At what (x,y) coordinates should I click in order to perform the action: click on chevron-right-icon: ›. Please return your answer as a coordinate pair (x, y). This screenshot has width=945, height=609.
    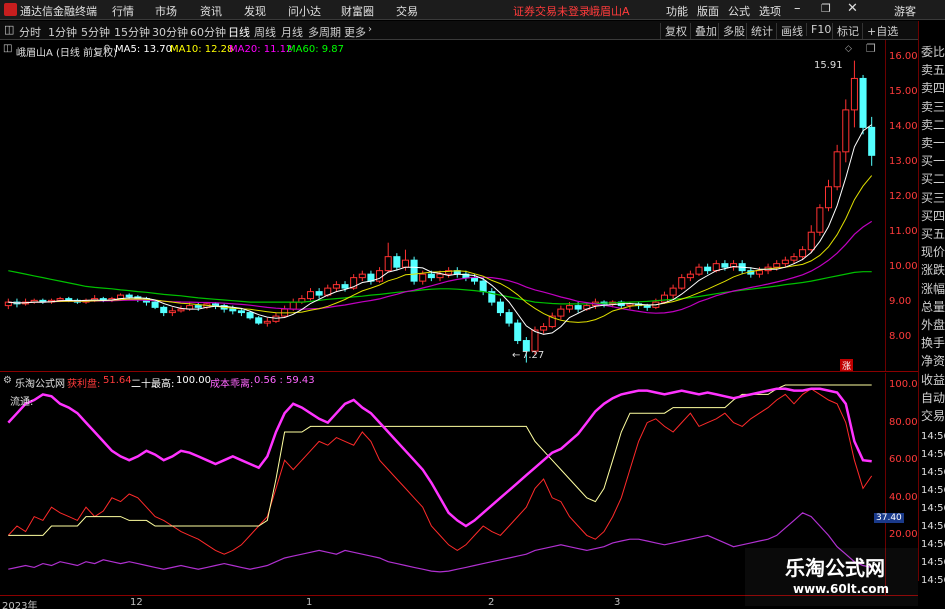
    Looking at the image, I should click on (370, 29).